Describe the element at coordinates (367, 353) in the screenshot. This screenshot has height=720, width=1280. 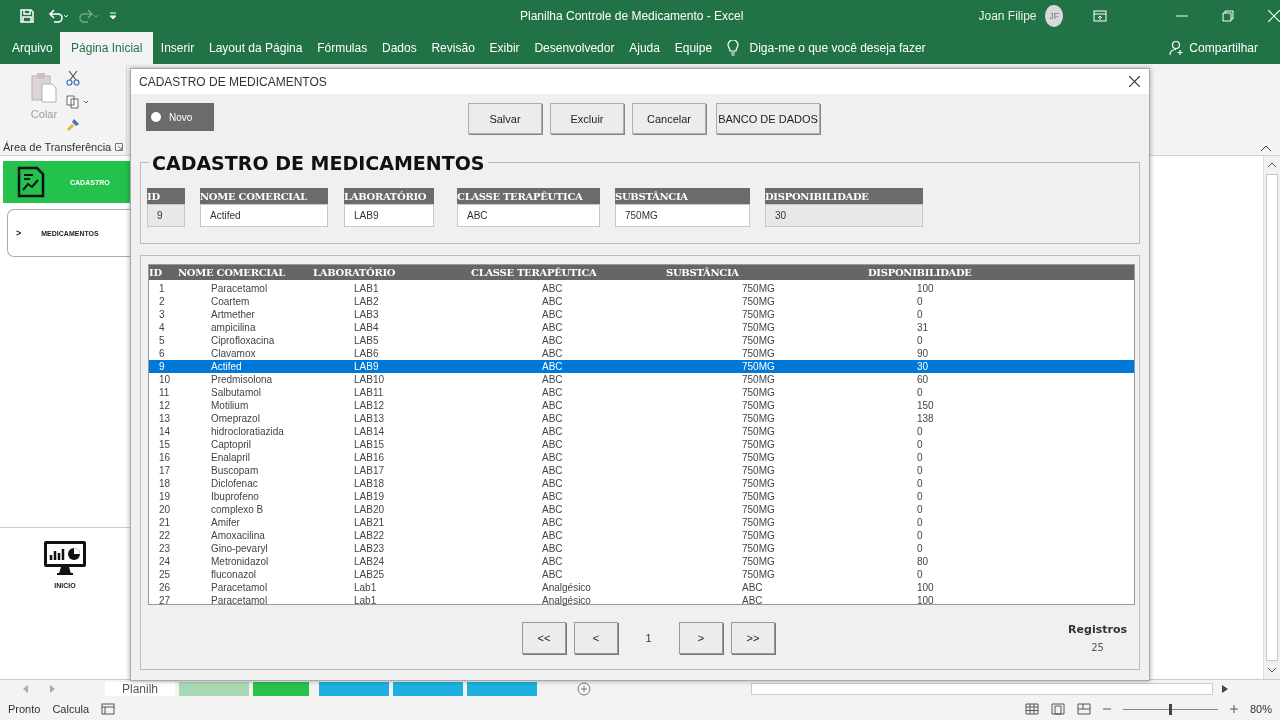
I see `list-cell-text: LAB6` at that location.